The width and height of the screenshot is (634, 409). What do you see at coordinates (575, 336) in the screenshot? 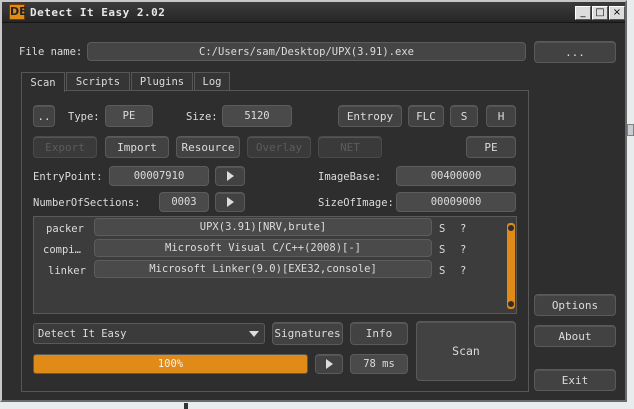
I see `about-button: About` at bounding box center [575, 336].